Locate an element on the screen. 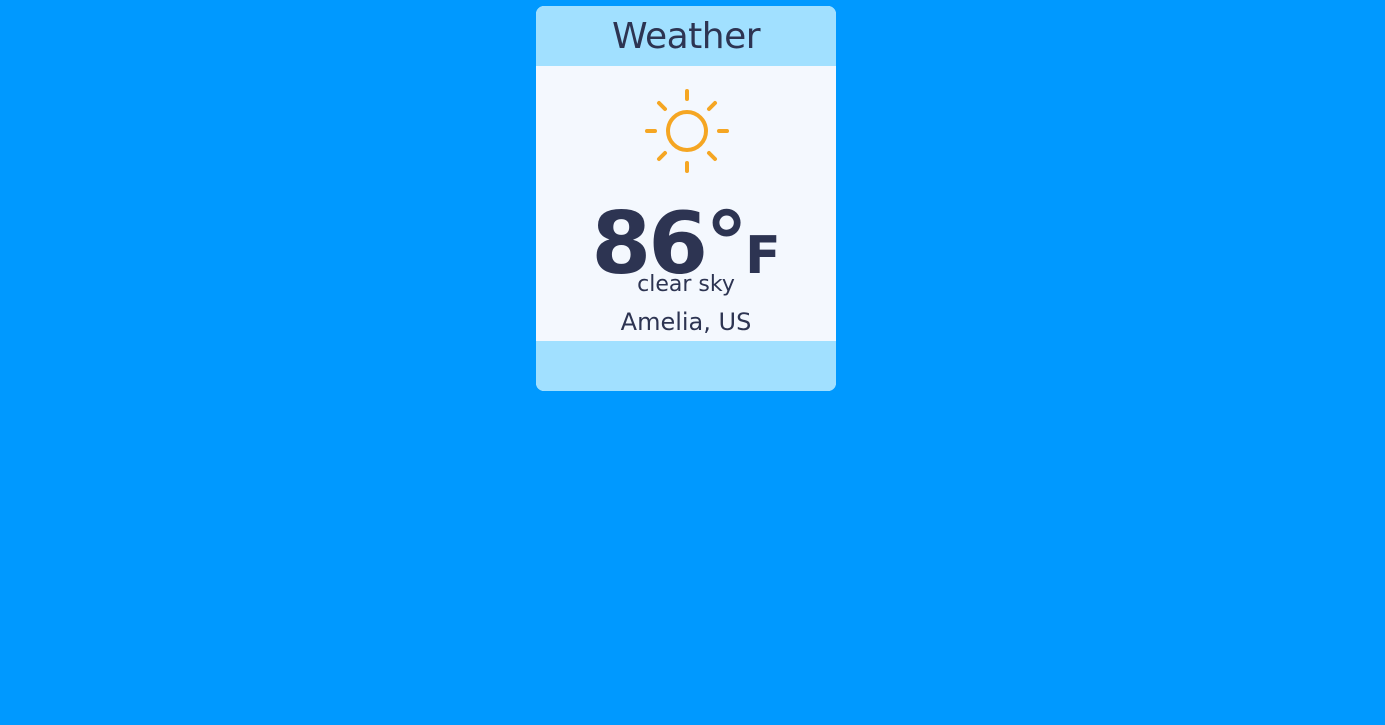 This screenshot has width=1385, height=725. card-body is located at coordinates (686, 203).